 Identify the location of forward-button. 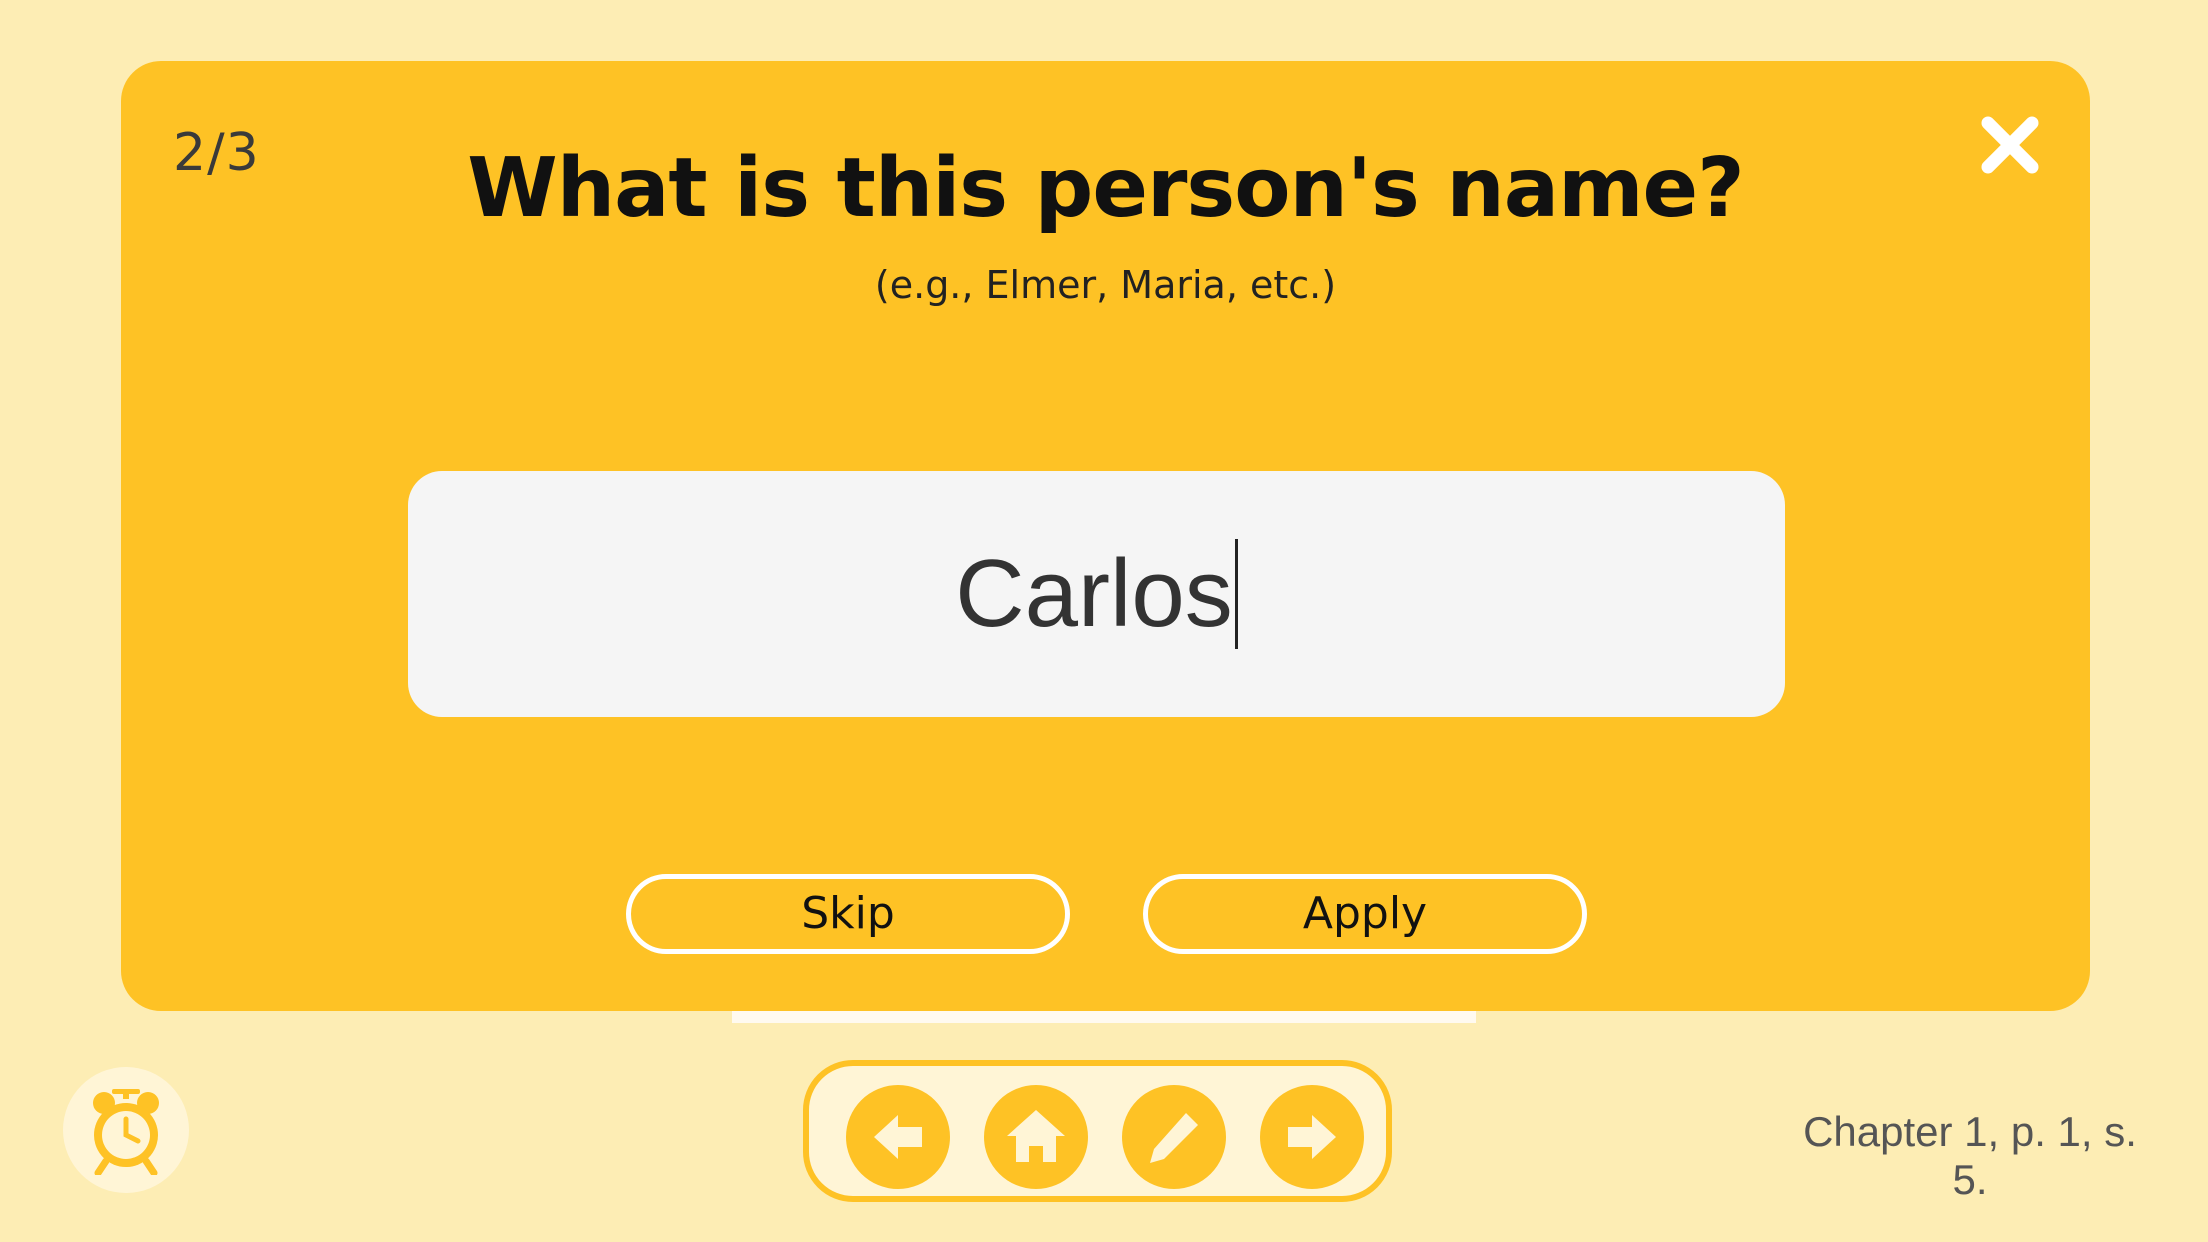
(1312, 1137).